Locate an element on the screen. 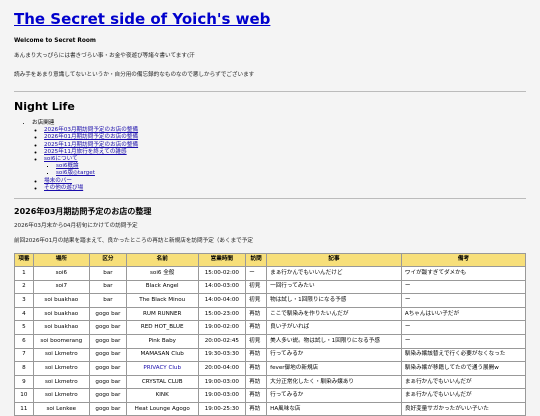 Image resolution: width=540 pixels, height=416 pixels. toc-item: soi6概論 is located at coordinates (291, 166).